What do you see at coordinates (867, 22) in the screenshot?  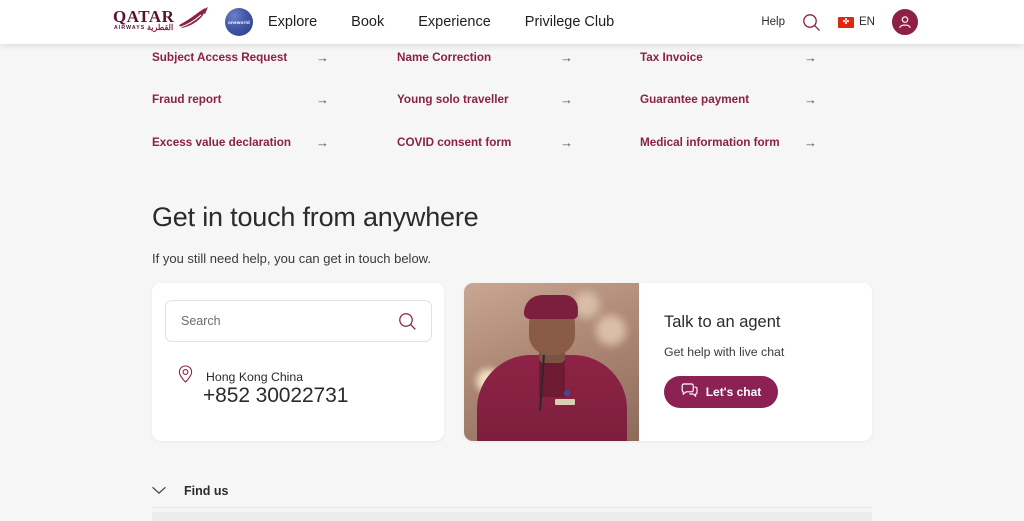 I see `language-code: EN` at bounding box center [867, 22].